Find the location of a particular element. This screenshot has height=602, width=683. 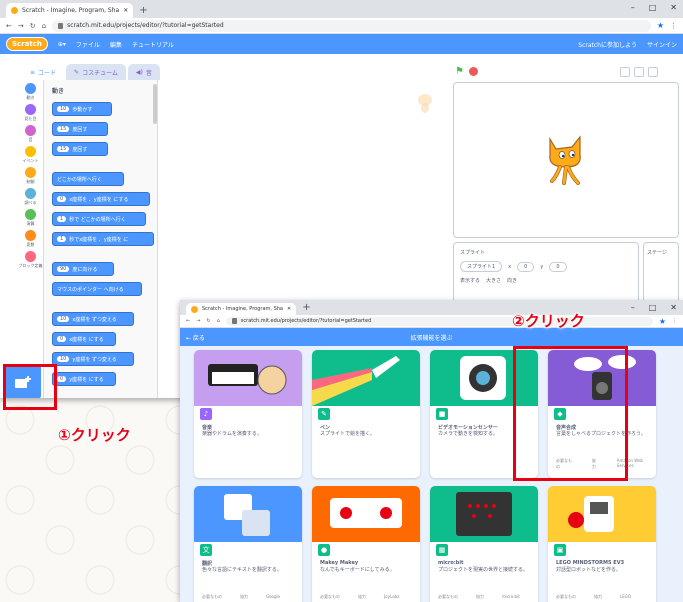

block-label: 歩動かす is located at coordinates (82, 109).